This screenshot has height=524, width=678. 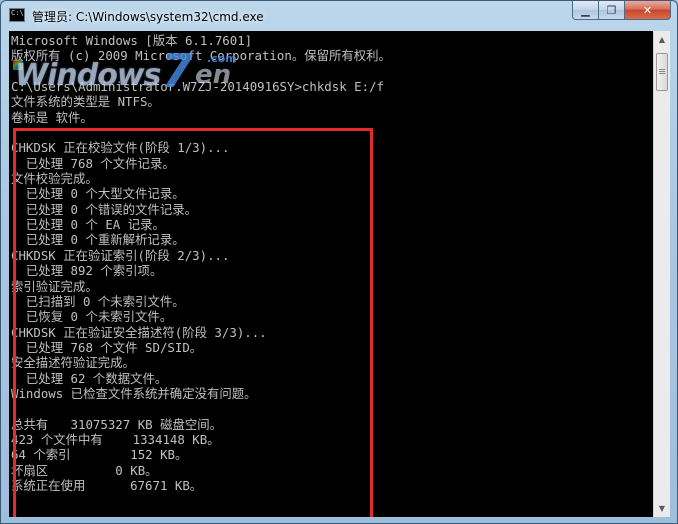 I want to click on close-button: ✕, so click(x=648, y=10).